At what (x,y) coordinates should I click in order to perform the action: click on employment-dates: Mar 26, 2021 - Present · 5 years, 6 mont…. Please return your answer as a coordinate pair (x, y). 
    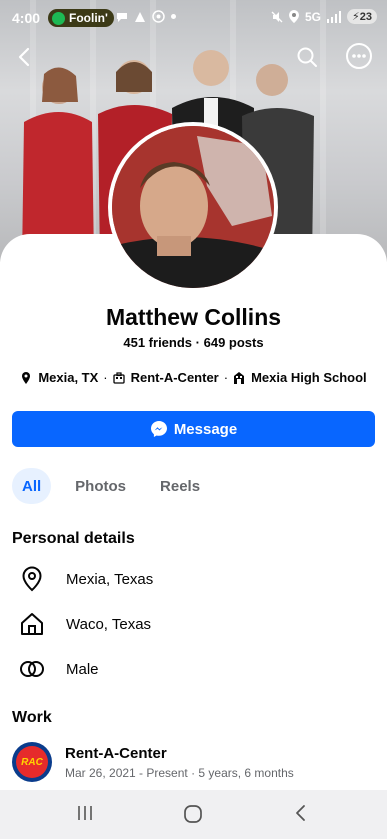
    Looking at the image, I should click on (179, 773).